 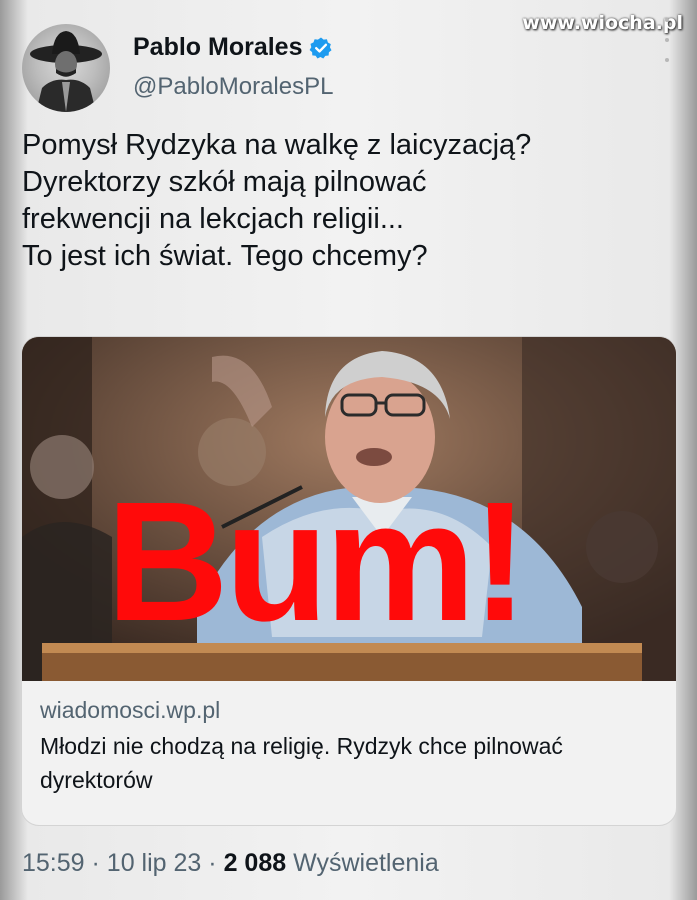 What do you see at coordinates (317, 562) in the screenshot?
I see `card-image-overlay-text: Bum!` at bounding box center [317, 562].